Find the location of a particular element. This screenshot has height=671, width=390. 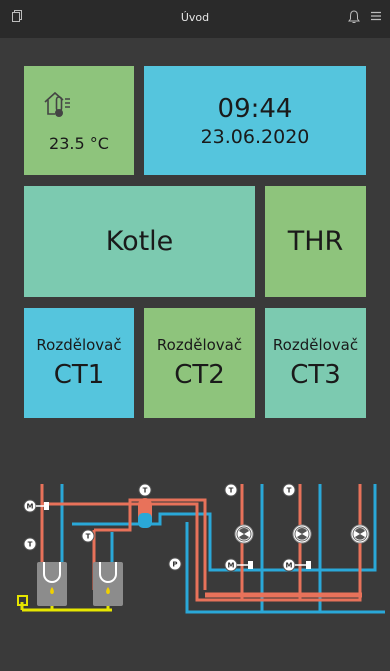

temperature-value: 23.5 °C is located at coordinates (79, 143).